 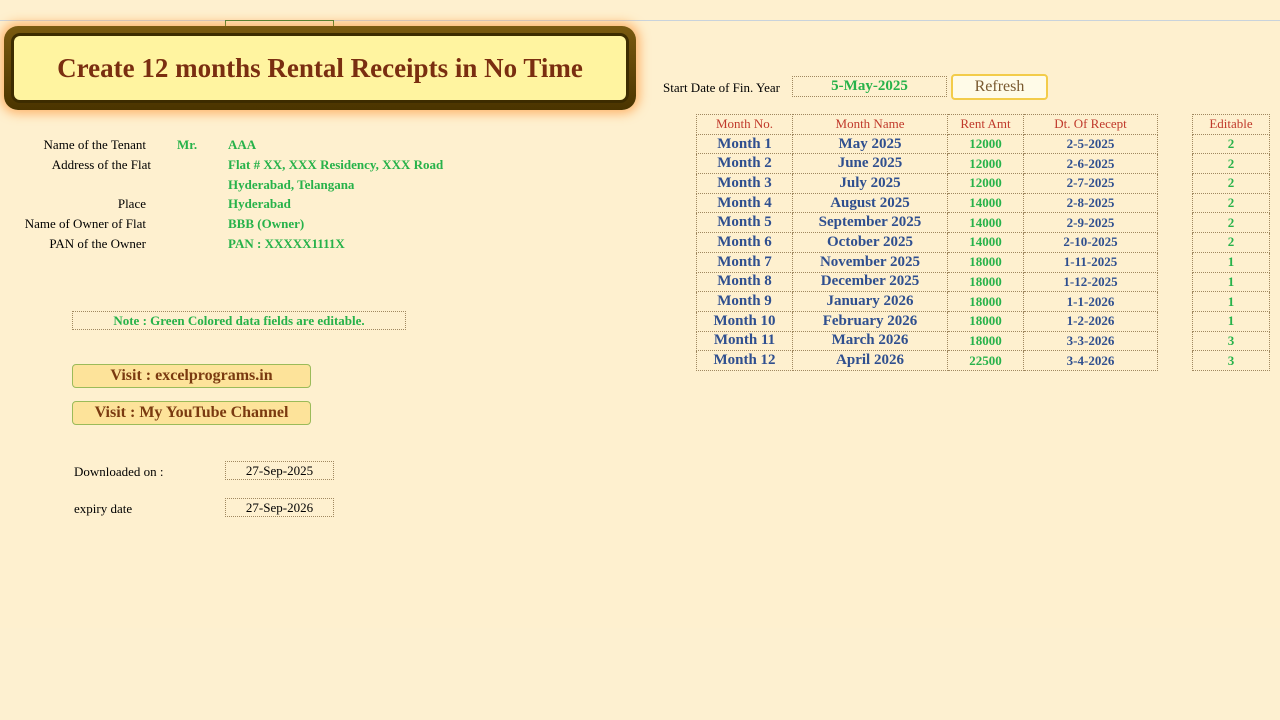 I want to click on table-row: Month 2 June 2025 12000 2-6-2025, so click(x=927, y=164).